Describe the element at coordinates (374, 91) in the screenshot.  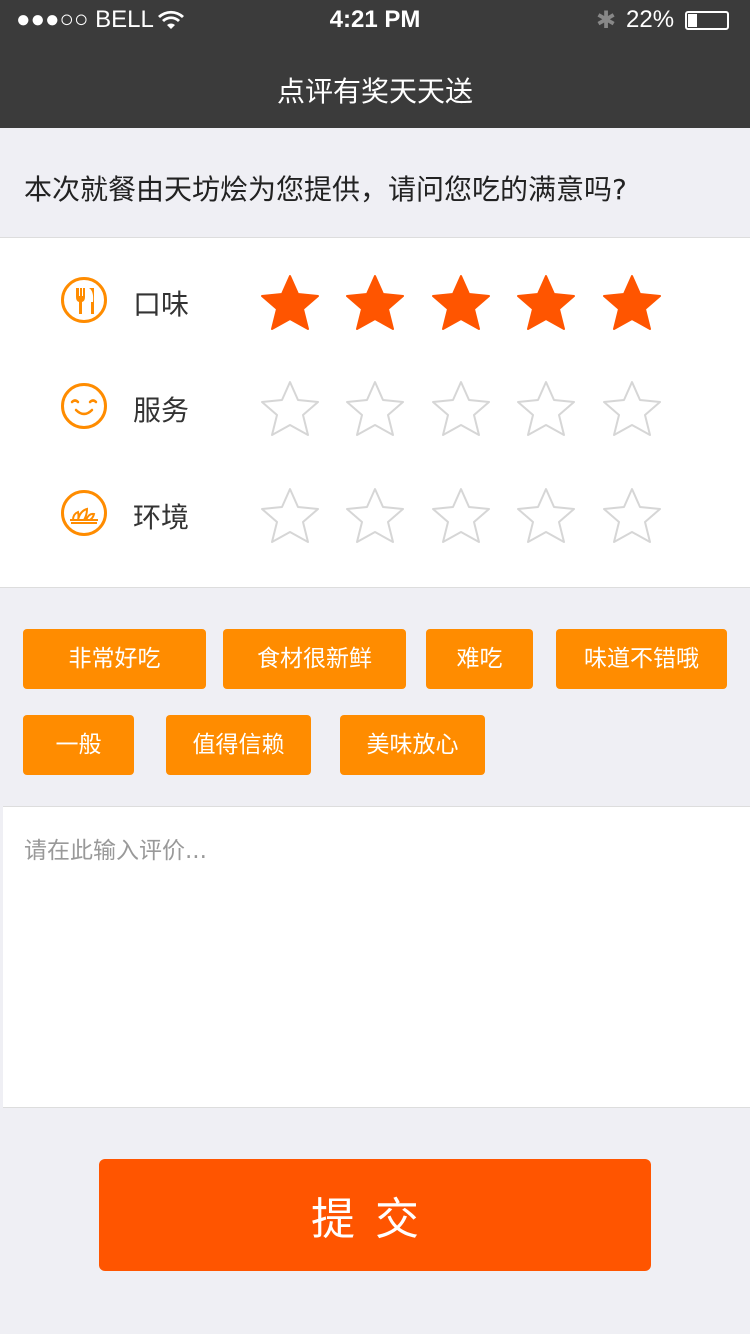
I see `page-title: 点评有奖天天送` at that location.